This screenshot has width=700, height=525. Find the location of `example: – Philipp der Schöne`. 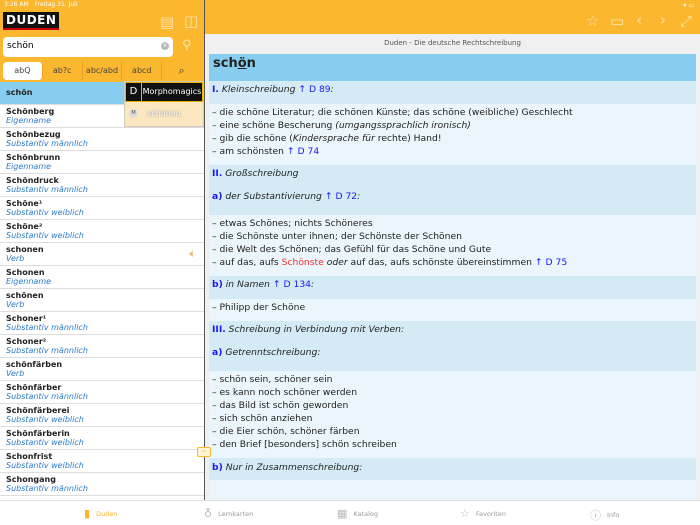

example: – Philipp der Schöne is located at coordinates (259, 307).